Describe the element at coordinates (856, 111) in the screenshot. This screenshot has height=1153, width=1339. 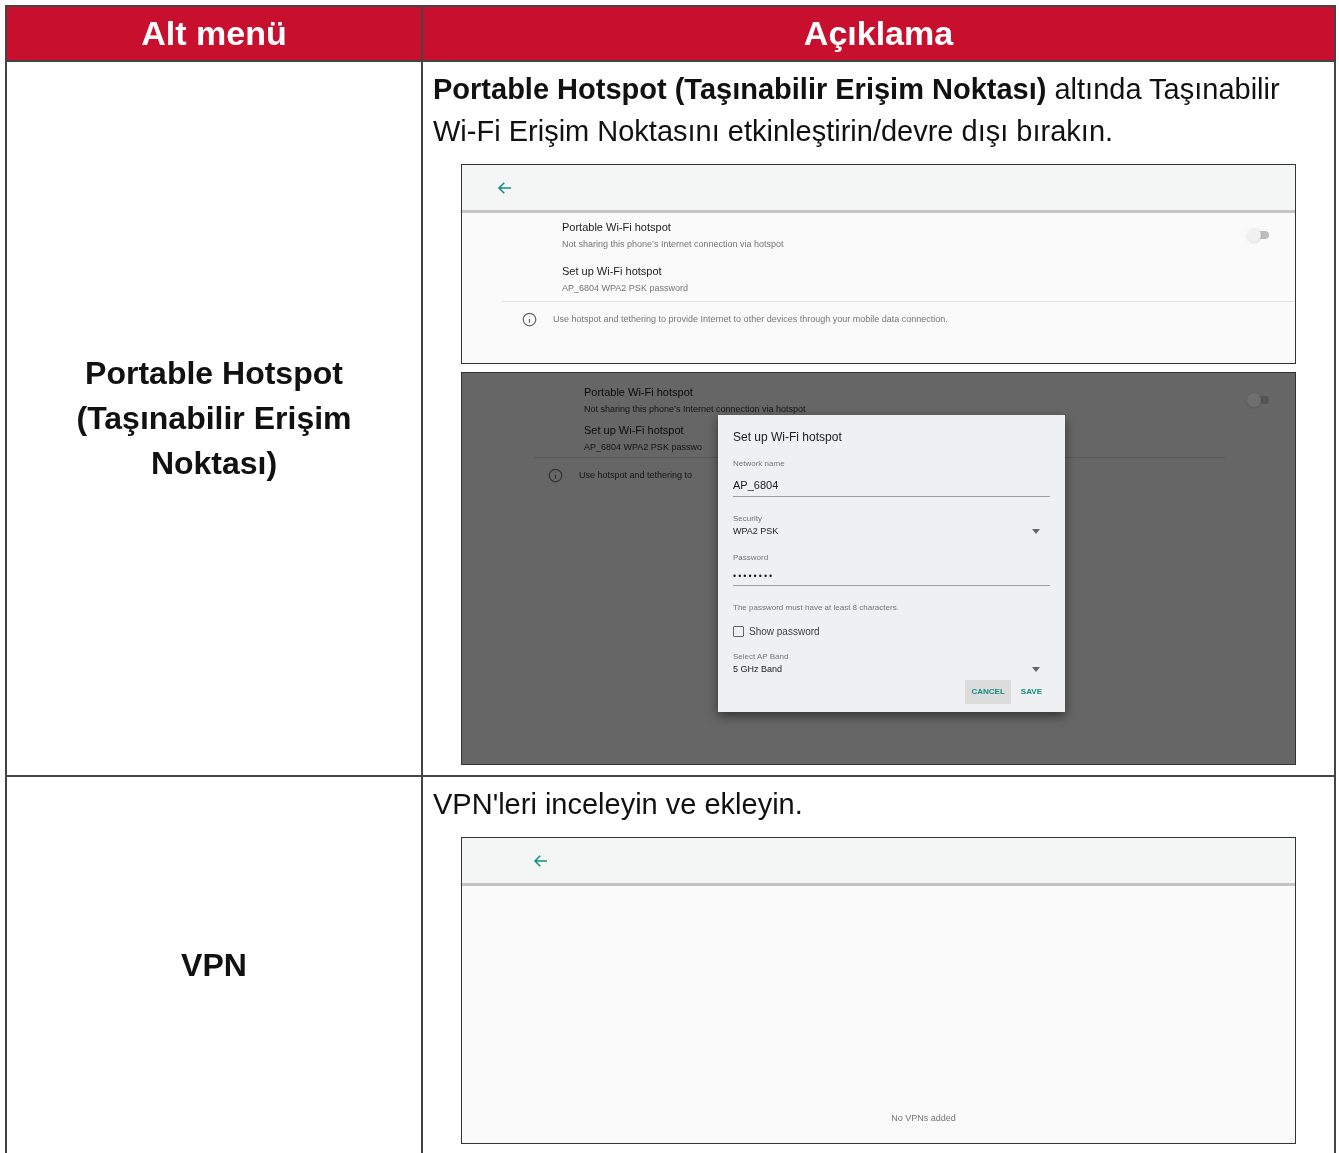
I see `description-text: Portable Hotspot (Taşınabilir Erişim Noktası) altında Taşınabilir Wi-Fi Erişim Noktasını etkinleştirin/devre dışı bırakın.` at that location.